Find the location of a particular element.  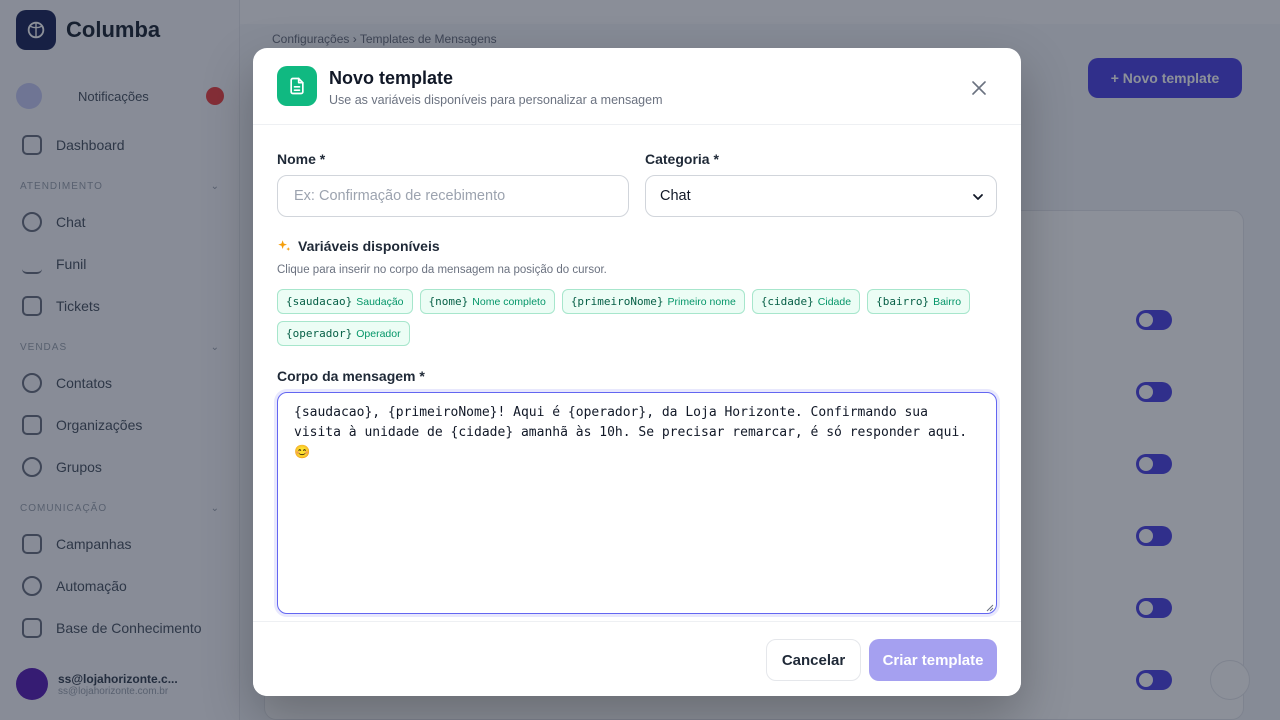

category-selected-value: Chat is located at coordinates (675, 196).